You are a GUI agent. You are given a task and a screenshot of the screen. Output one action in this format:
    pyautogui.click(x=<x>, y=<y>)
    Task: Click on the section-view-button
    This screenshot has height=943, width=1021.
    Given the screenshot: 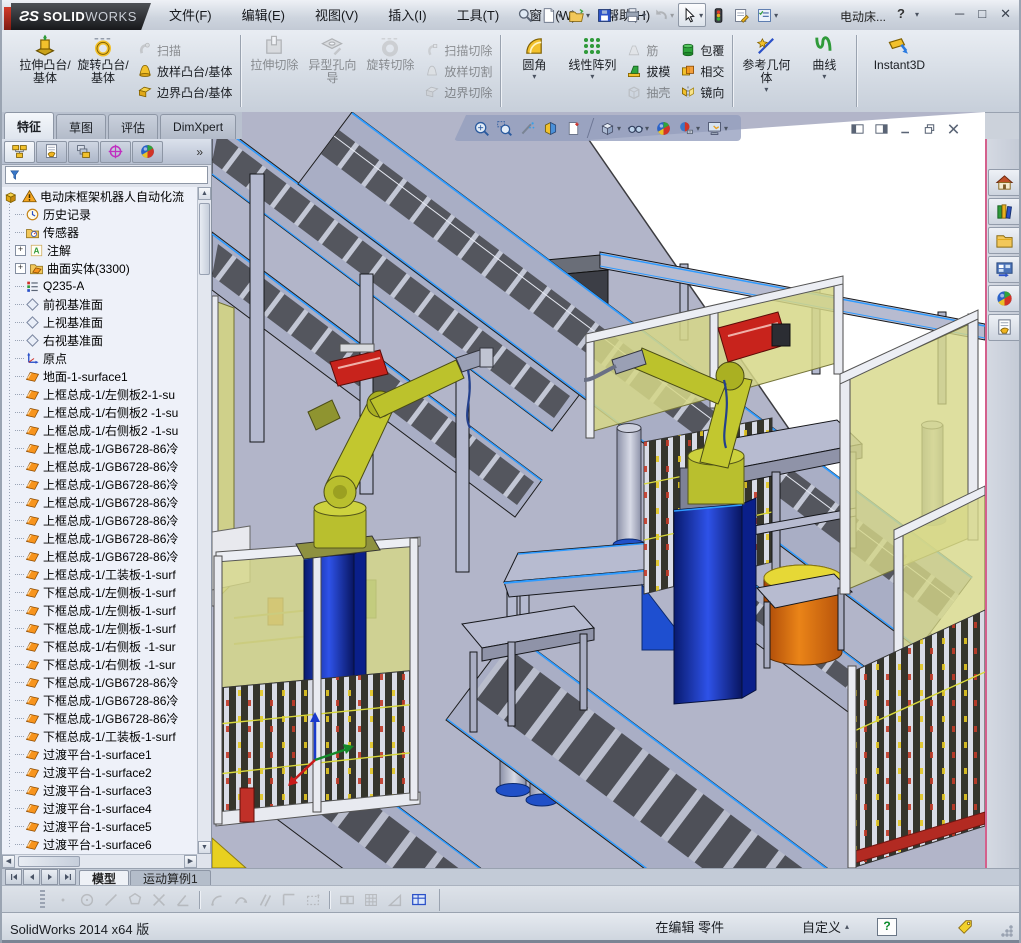 What is the action you would take?
    pyautogui.click(x=550, y=128)
    